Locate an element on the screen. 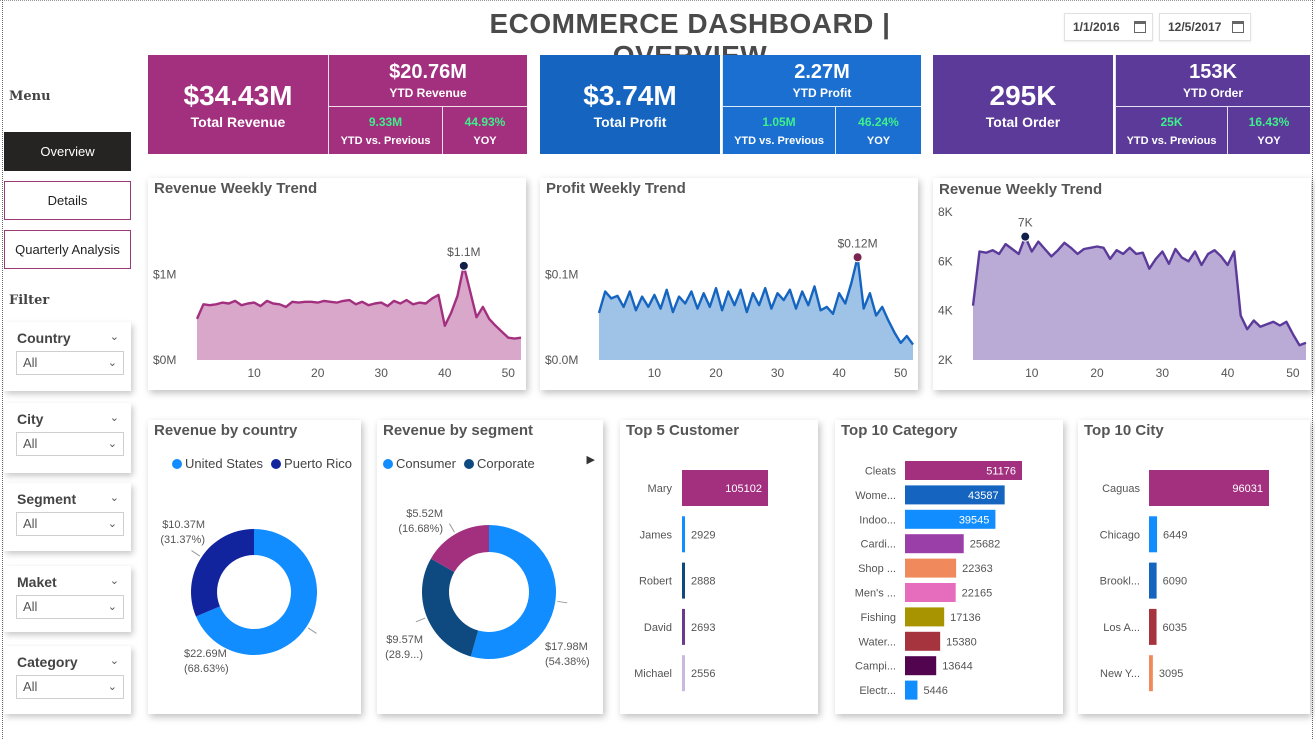 This screenshot has height=739, width=1315. area-chart-canvas: $0.12M 10 20 30 40 50 $0.0M $0.1M is located at coordinates (729, 308).